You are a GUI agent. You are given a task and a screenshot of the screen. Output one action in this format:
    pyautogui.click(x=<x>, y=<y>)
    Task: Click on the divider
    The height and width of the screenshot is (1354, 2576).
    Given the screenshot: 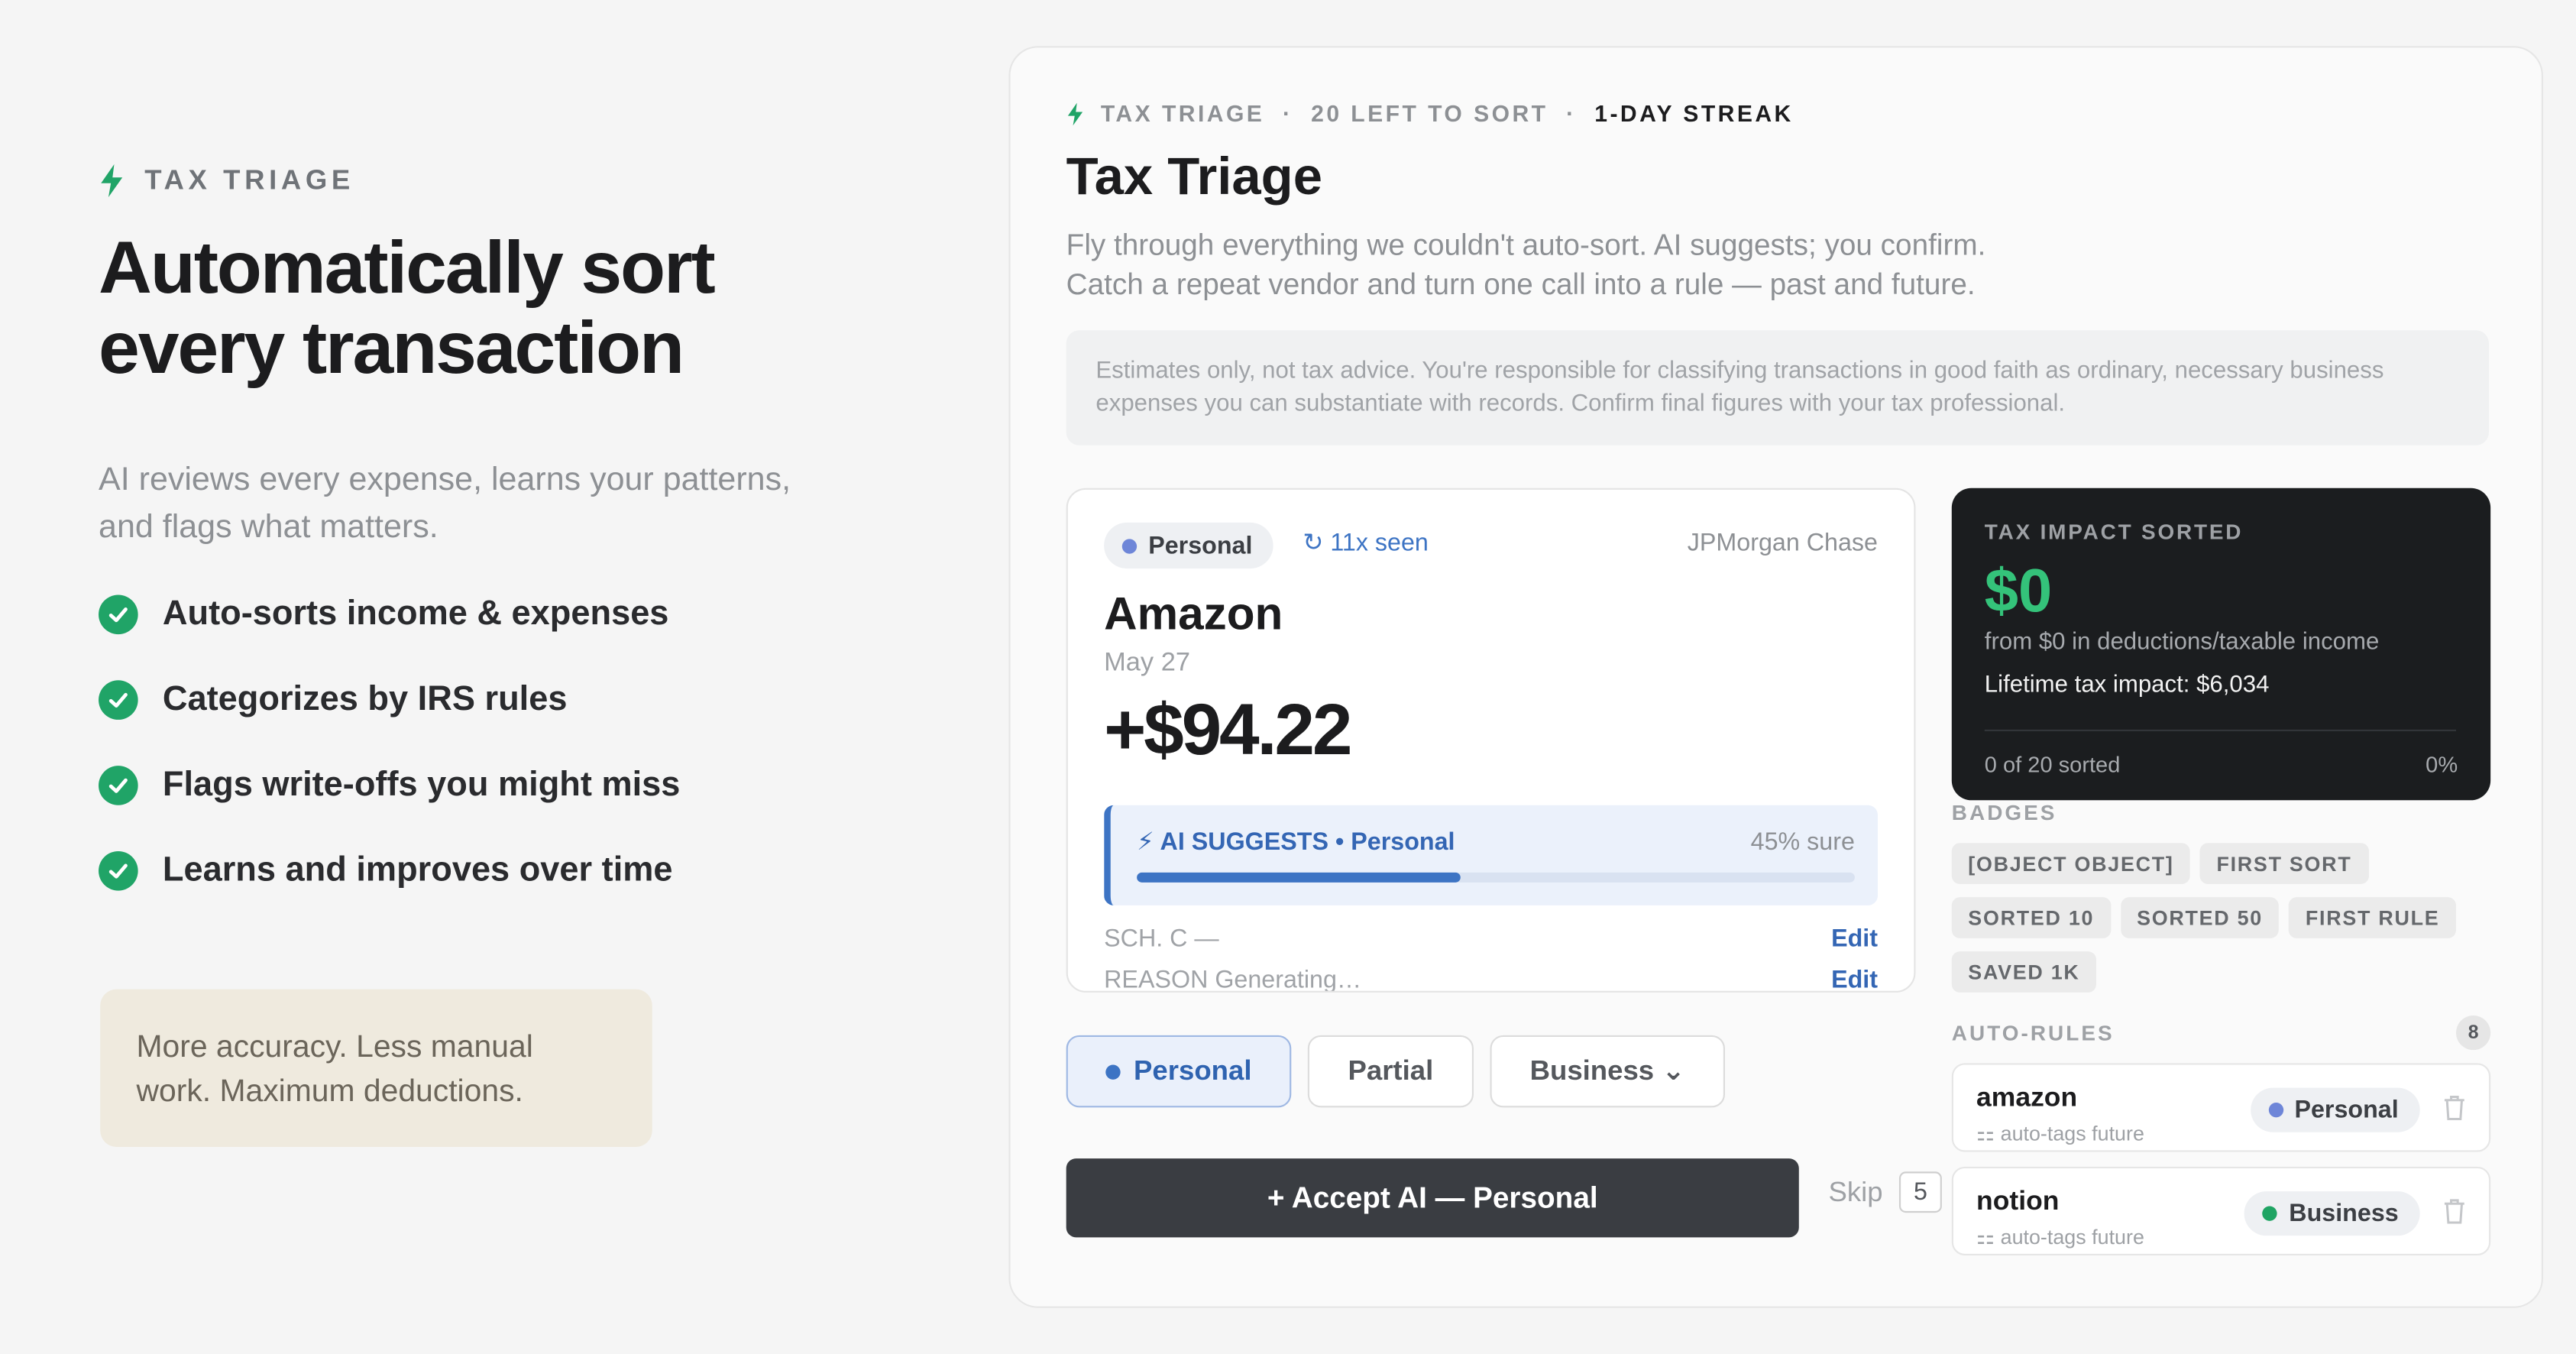 What is the action you would take?
    pyautogui.click(x=2220, y=730)
    